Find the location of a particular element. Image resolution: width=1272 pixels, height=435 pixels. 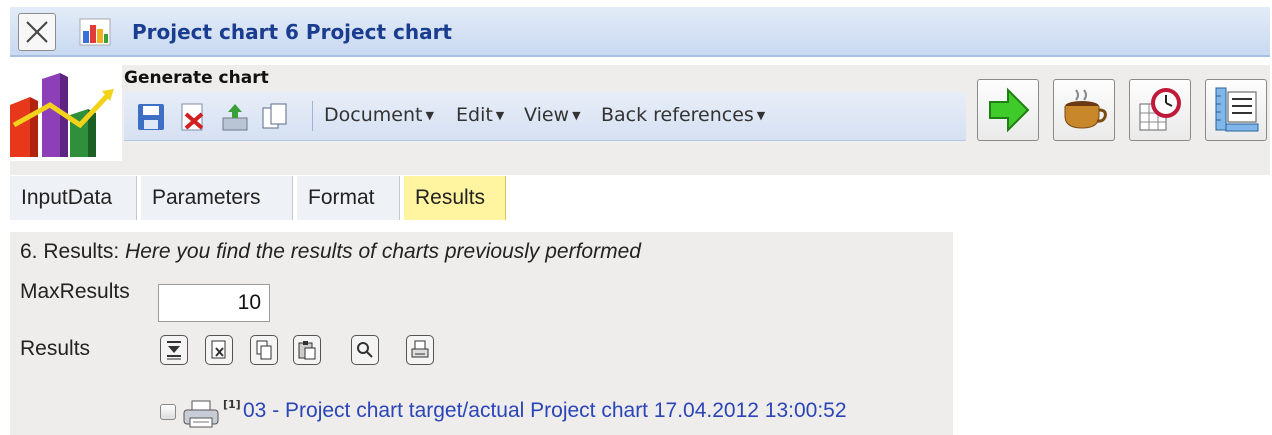

copy-result-button is located at coordinates (264, 350).